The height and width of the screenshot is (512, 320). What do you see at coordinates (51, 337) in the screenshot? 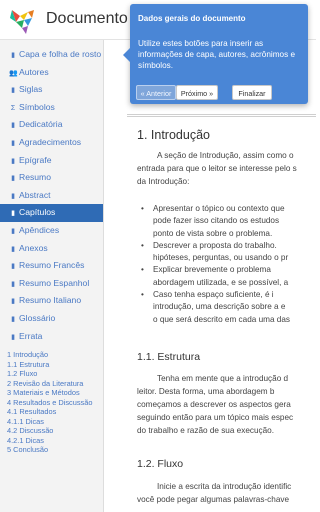
I see `sidebar-item-errata: ▮ Errata` at bounding box center [51, 337].